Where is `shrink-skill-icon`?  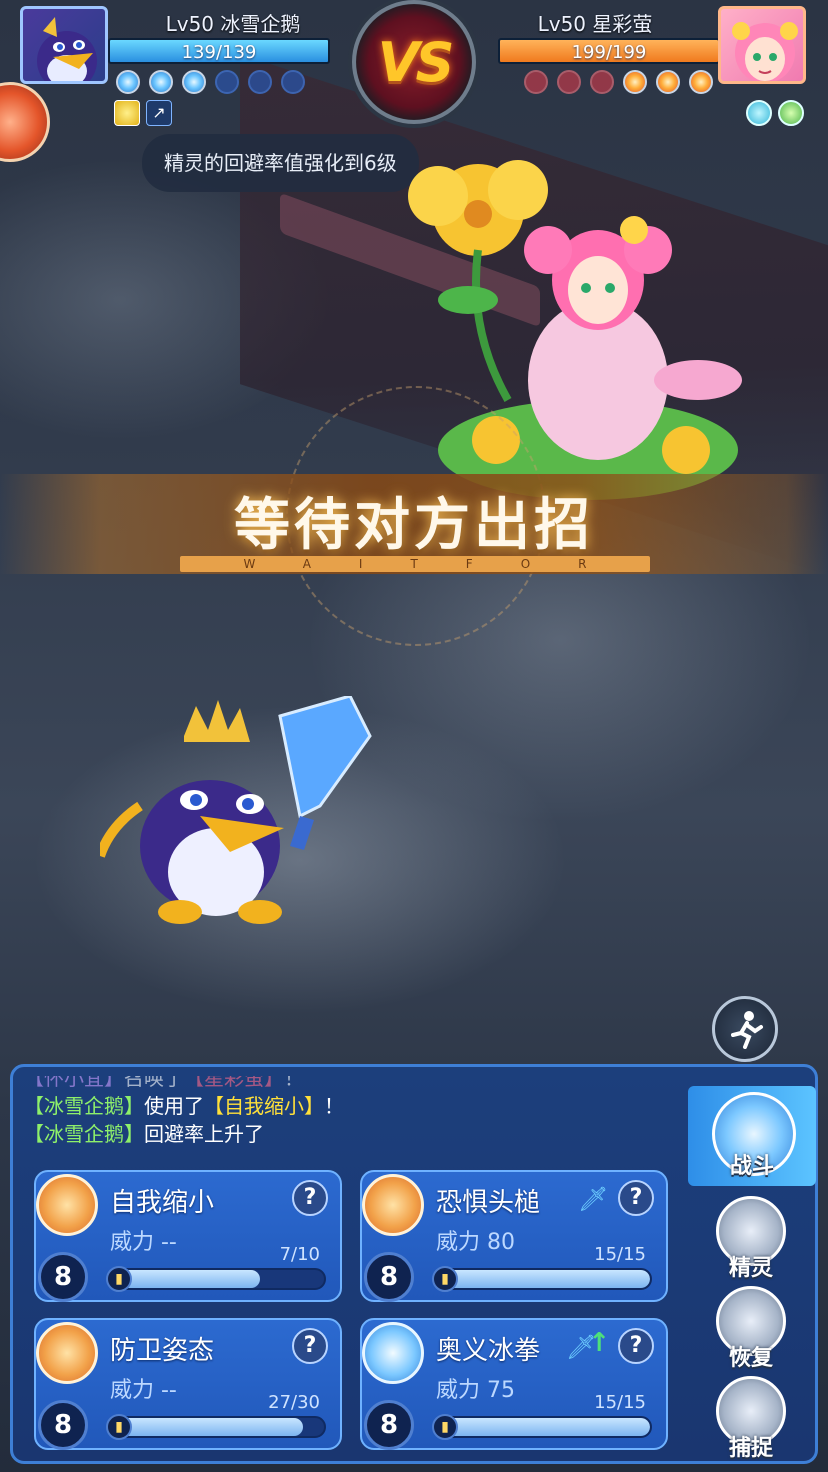 shrink-skill-icon is located at coordinates (67, 1205).